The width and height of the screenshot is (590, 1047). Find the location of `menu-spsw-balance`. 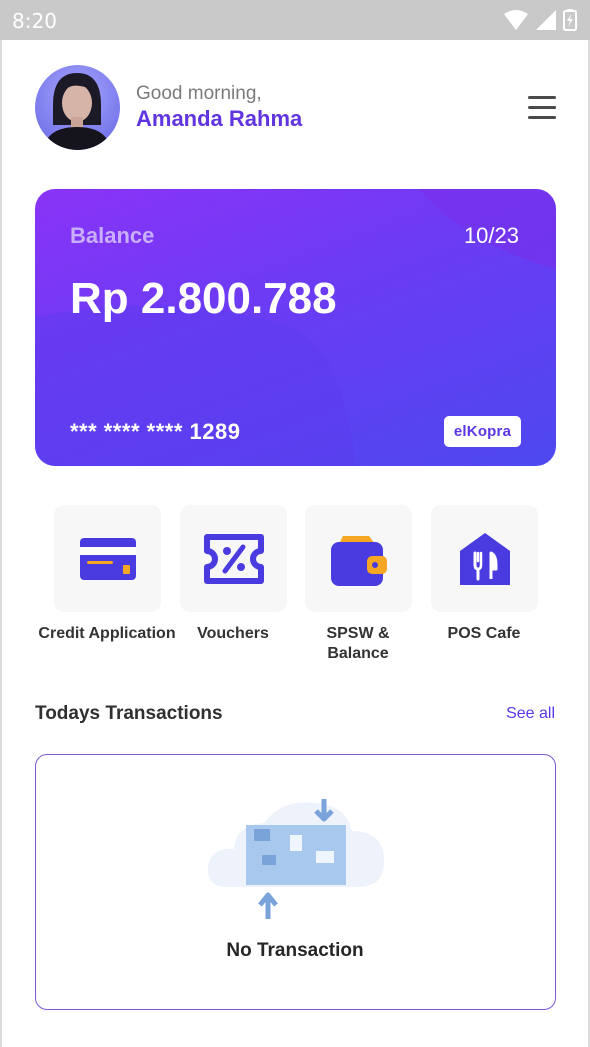

menu-spsw-balance is located at coordinates (358, 558).